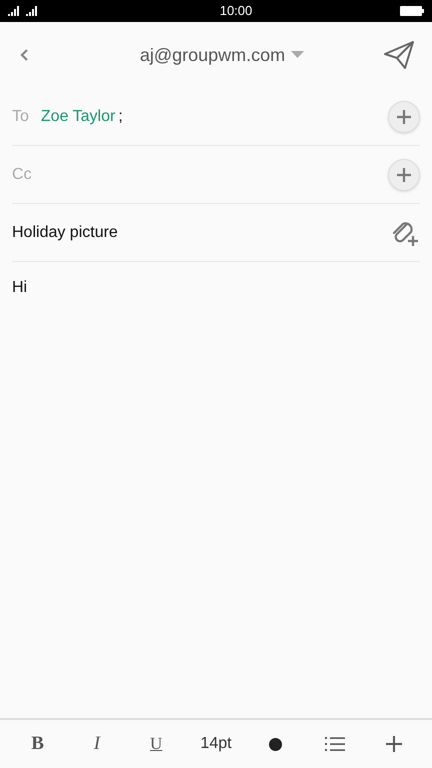 The width and height of the screenshot is (432, 768). What do you see at coordinates (20, 116) in the screenshot?
I see `to-label: To` at bounding box center [20, 116].